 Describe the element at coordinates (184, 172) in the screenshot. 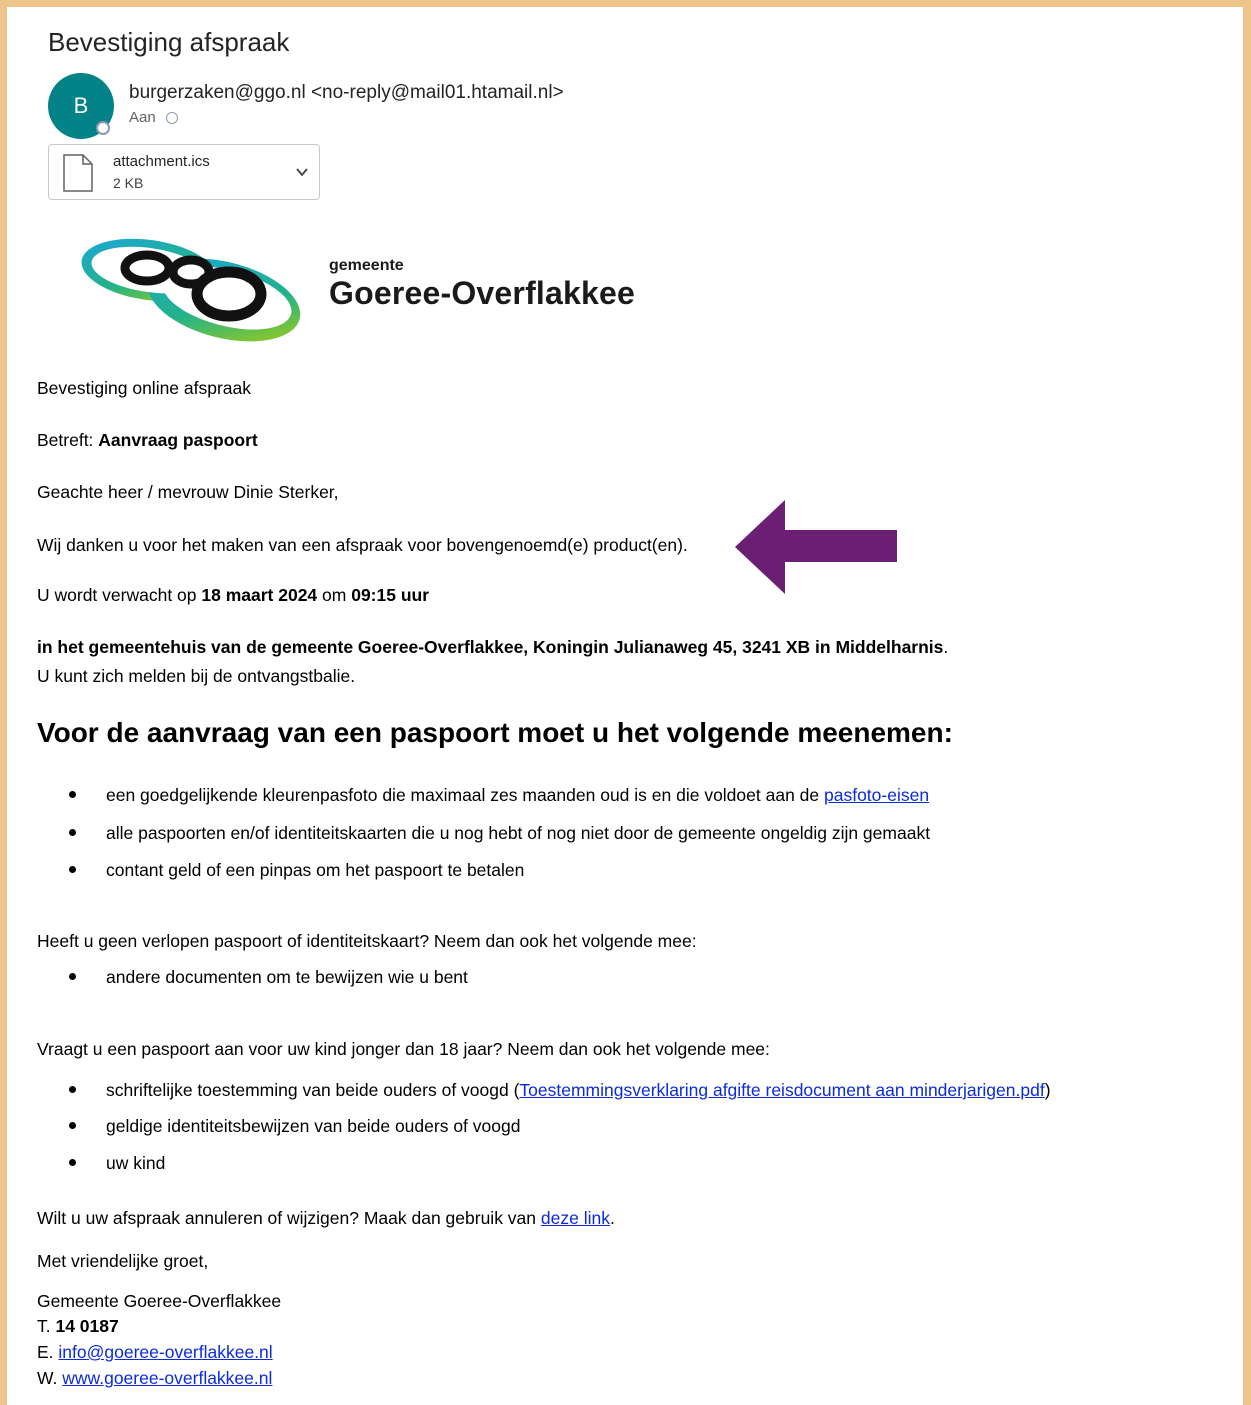

I see `attachment-card: attachment.ics 2 KB` at that location.